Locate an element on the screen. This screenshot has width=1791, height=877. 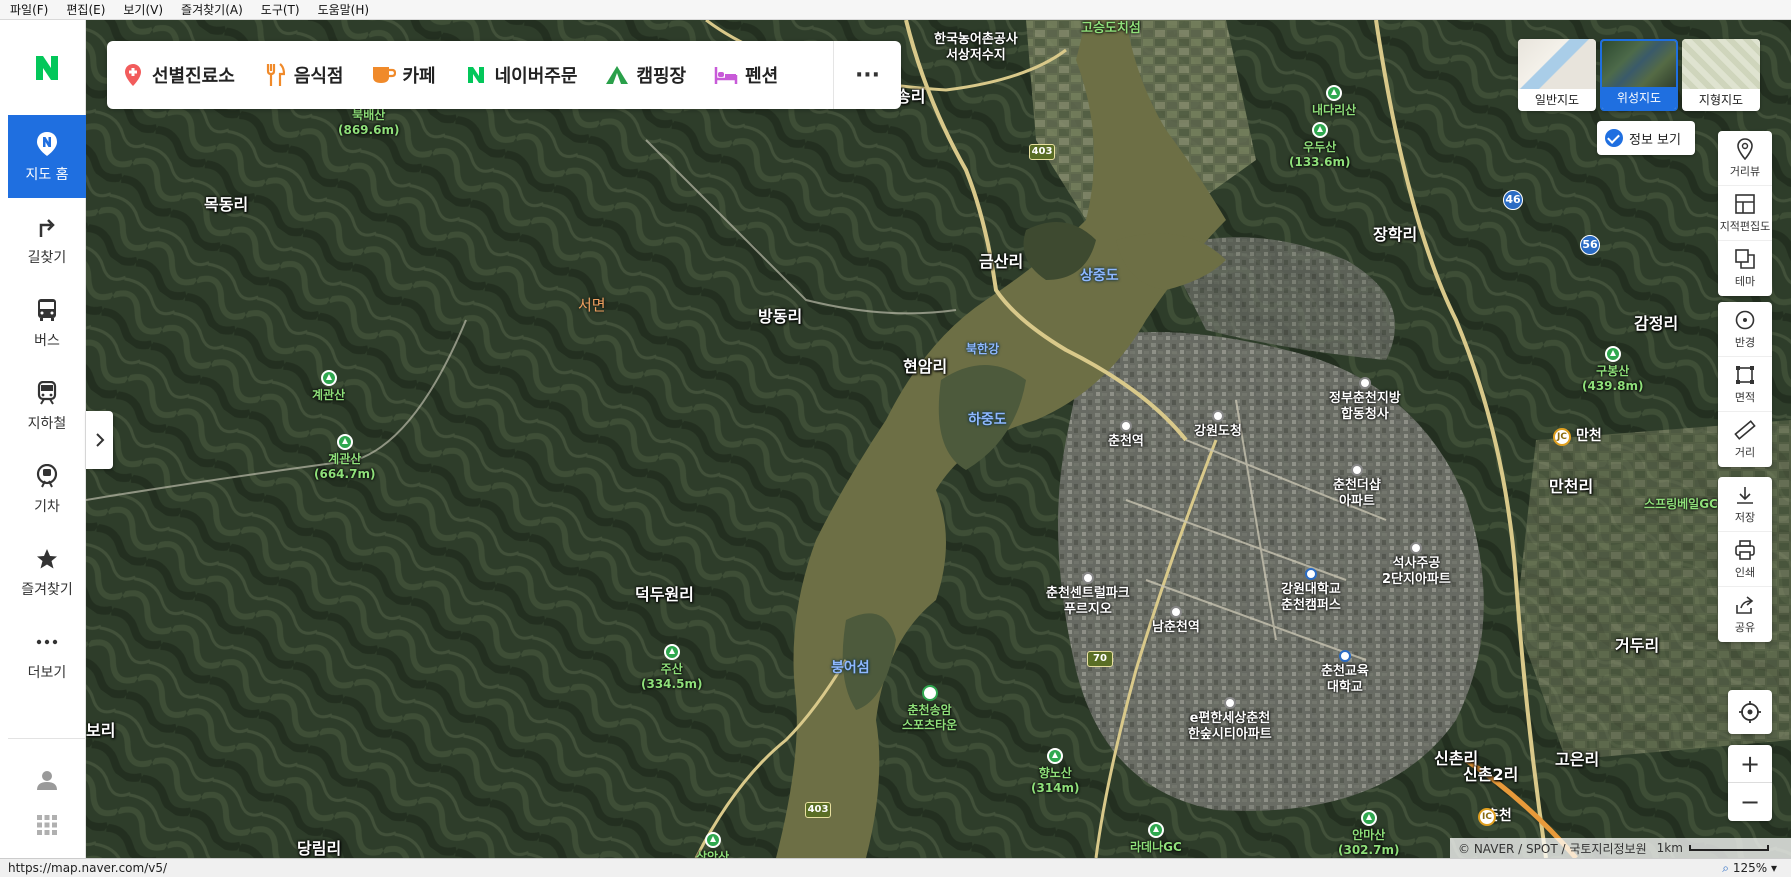
poi-label: e편한세상춘천 한숲시티아파트 is located at coordinates (1230, 720).